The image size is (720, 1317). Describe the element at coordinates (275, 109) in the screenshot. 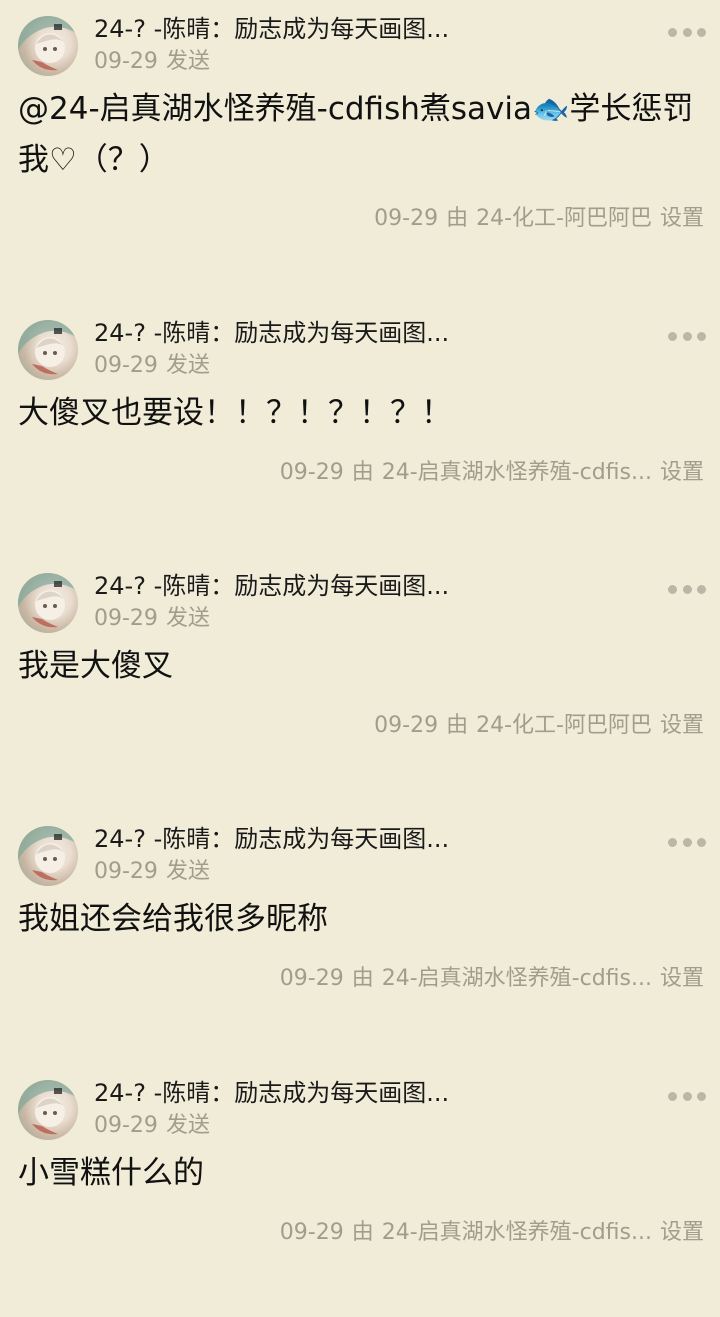

I see `content-text: @24-启真湖水怪养殖-cdfish煮savia` at that location.